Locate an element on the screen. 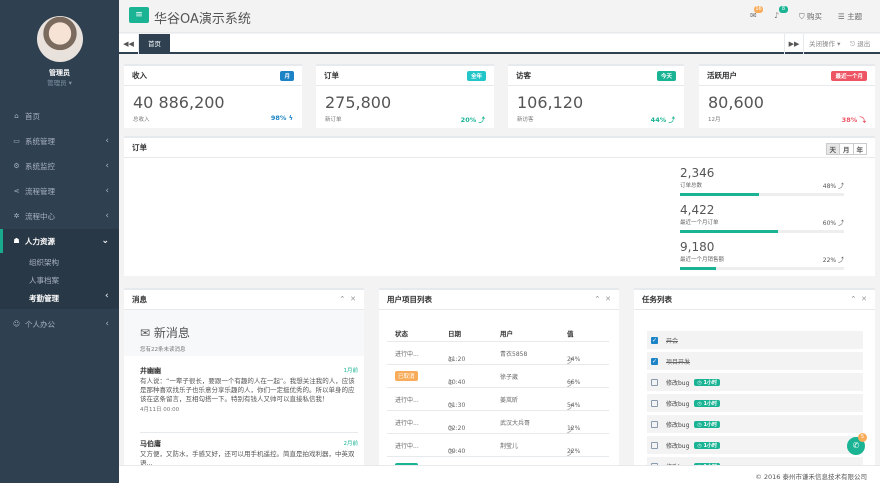 The height and width of the screenshot is (483, 880). buy-link: ⛉ 购买 is located at coordinates (810, 16).